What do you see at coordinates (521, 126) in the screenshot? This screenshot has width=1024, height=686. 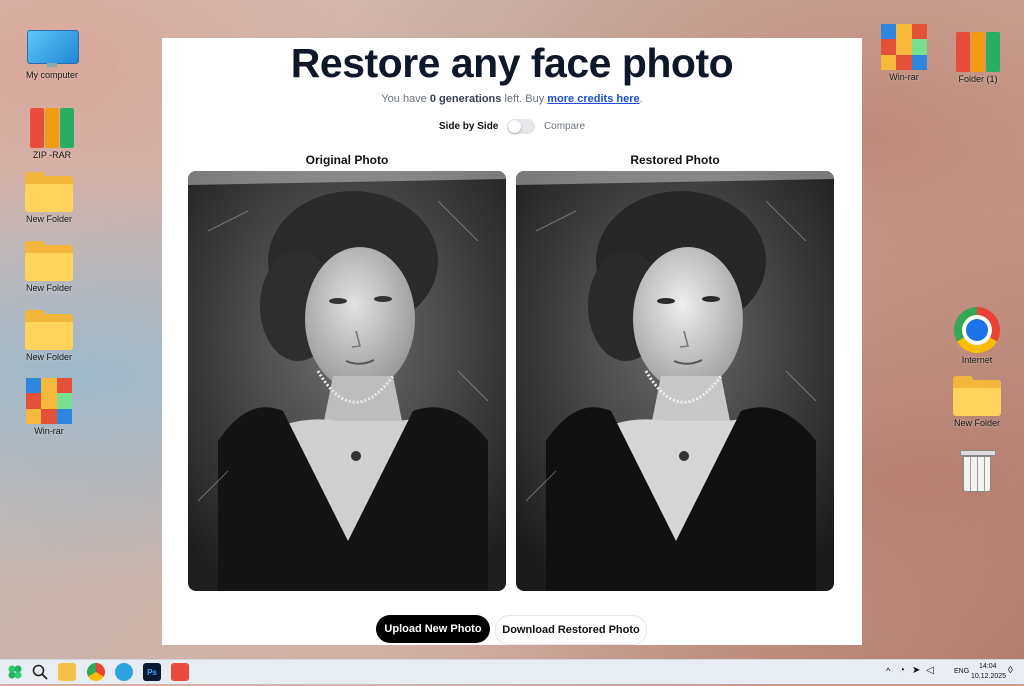 I see `view-mode-switch` at bounding box center [521, 126].